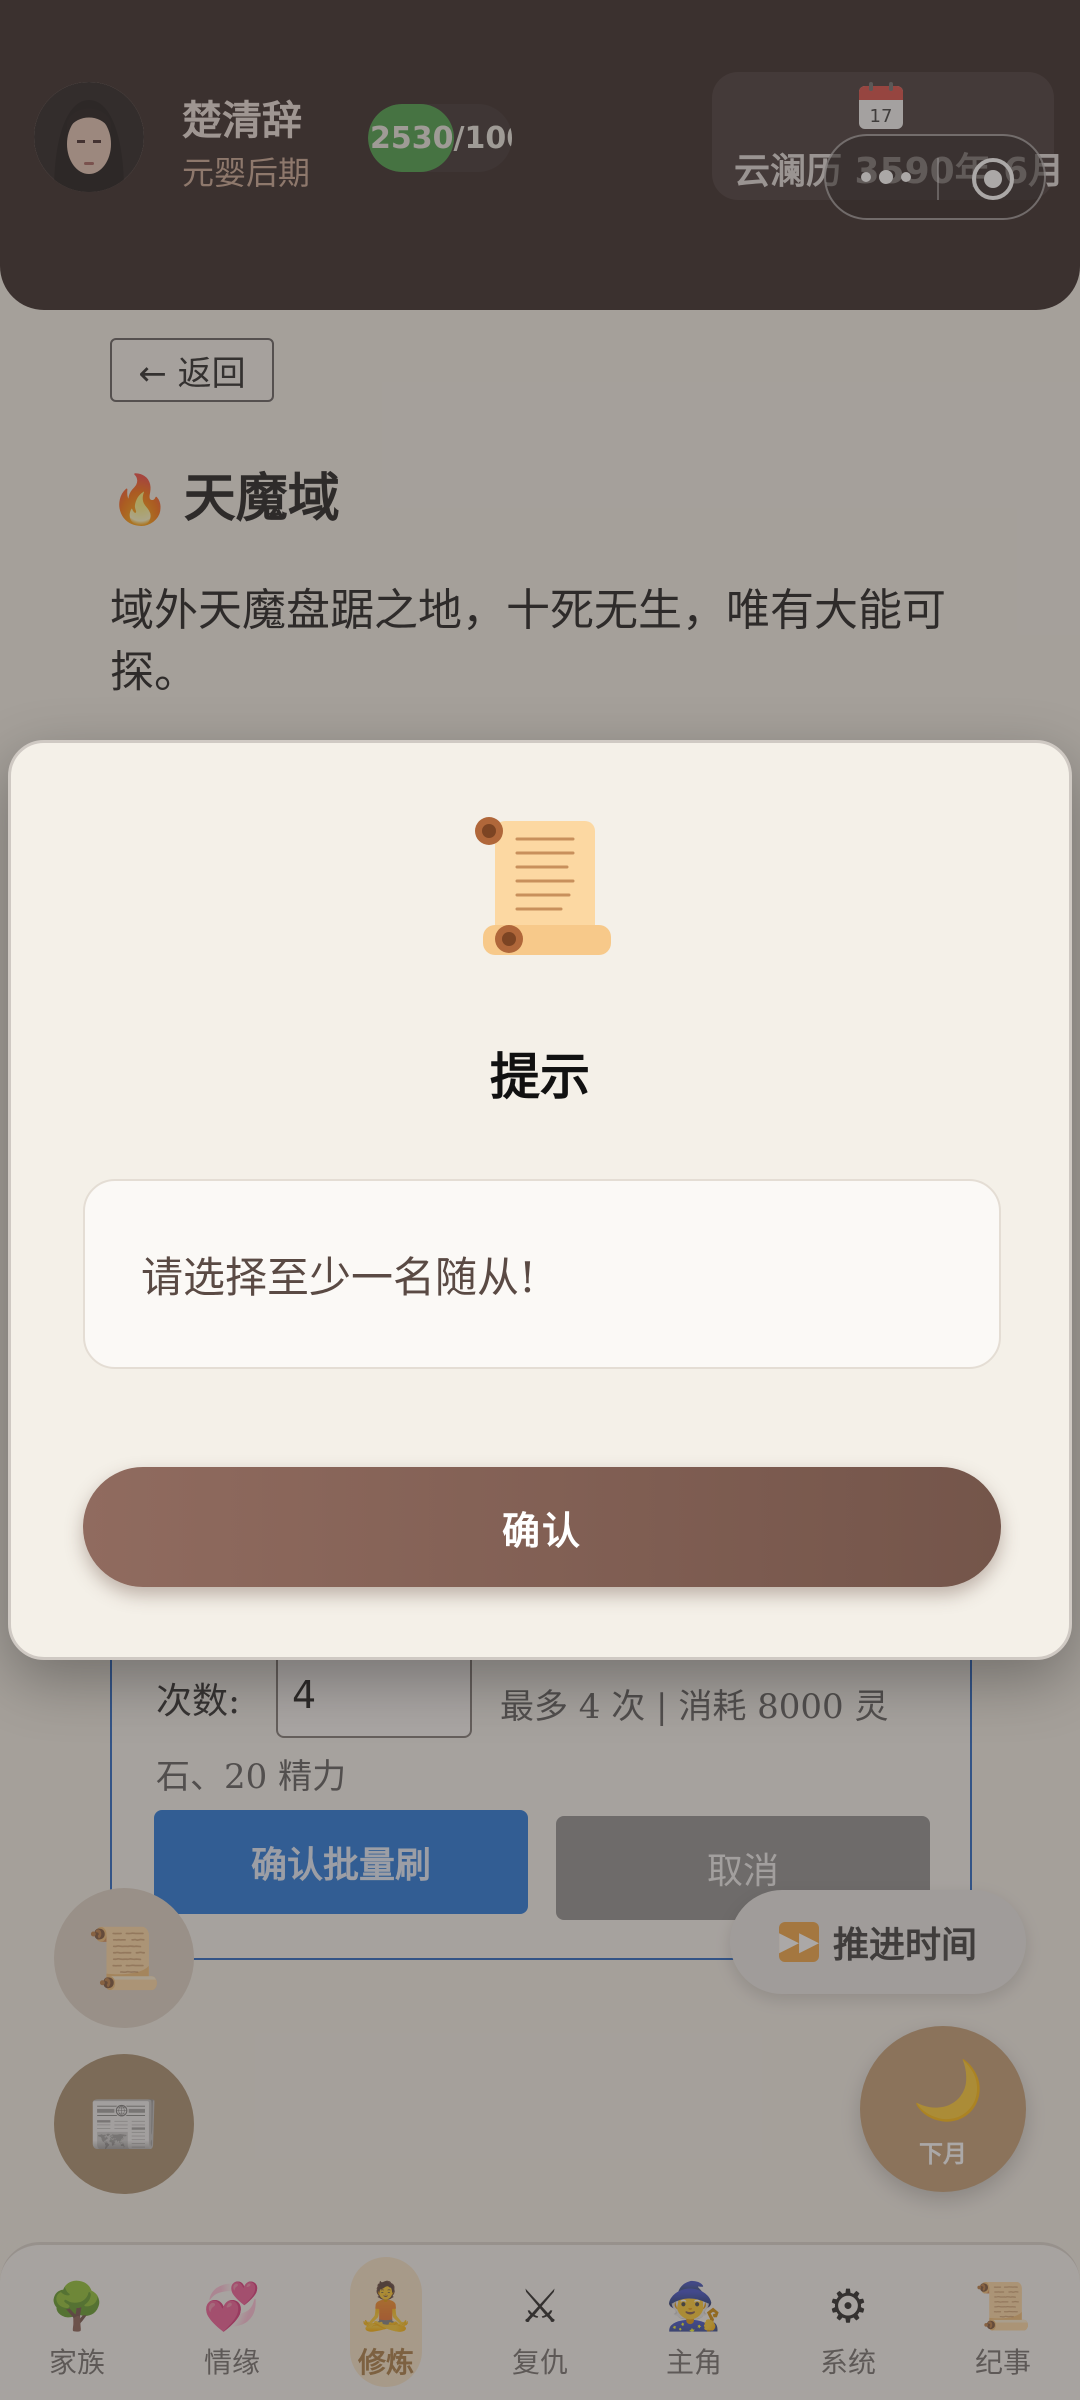 Image resolution: width=1080 pixels, height=2400 pixels. Describe the element at coordinates (543, 886) in the screenshot. I see `scroll-icon` at that location.